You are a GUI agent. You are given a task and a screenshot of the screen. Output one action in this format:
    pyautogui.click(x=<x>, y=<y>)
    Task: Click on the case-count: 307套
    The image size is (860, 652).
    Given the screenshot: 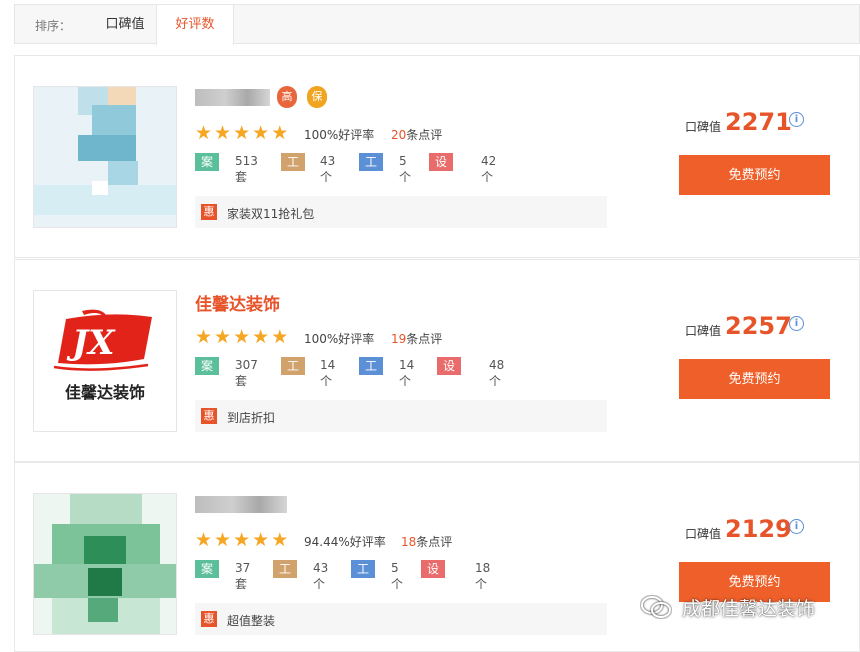 What is the action you would take?
    pyautogui.click(x=246, y=373)
    